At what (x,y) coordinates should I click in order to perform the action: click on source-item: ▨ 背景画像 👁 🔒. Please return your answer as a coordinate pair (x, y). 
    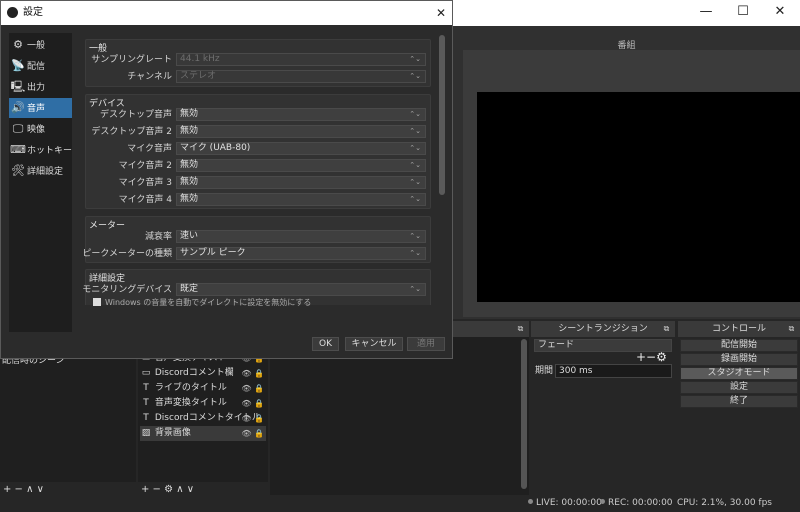
    Looking at the image, I should click on (203, 433).